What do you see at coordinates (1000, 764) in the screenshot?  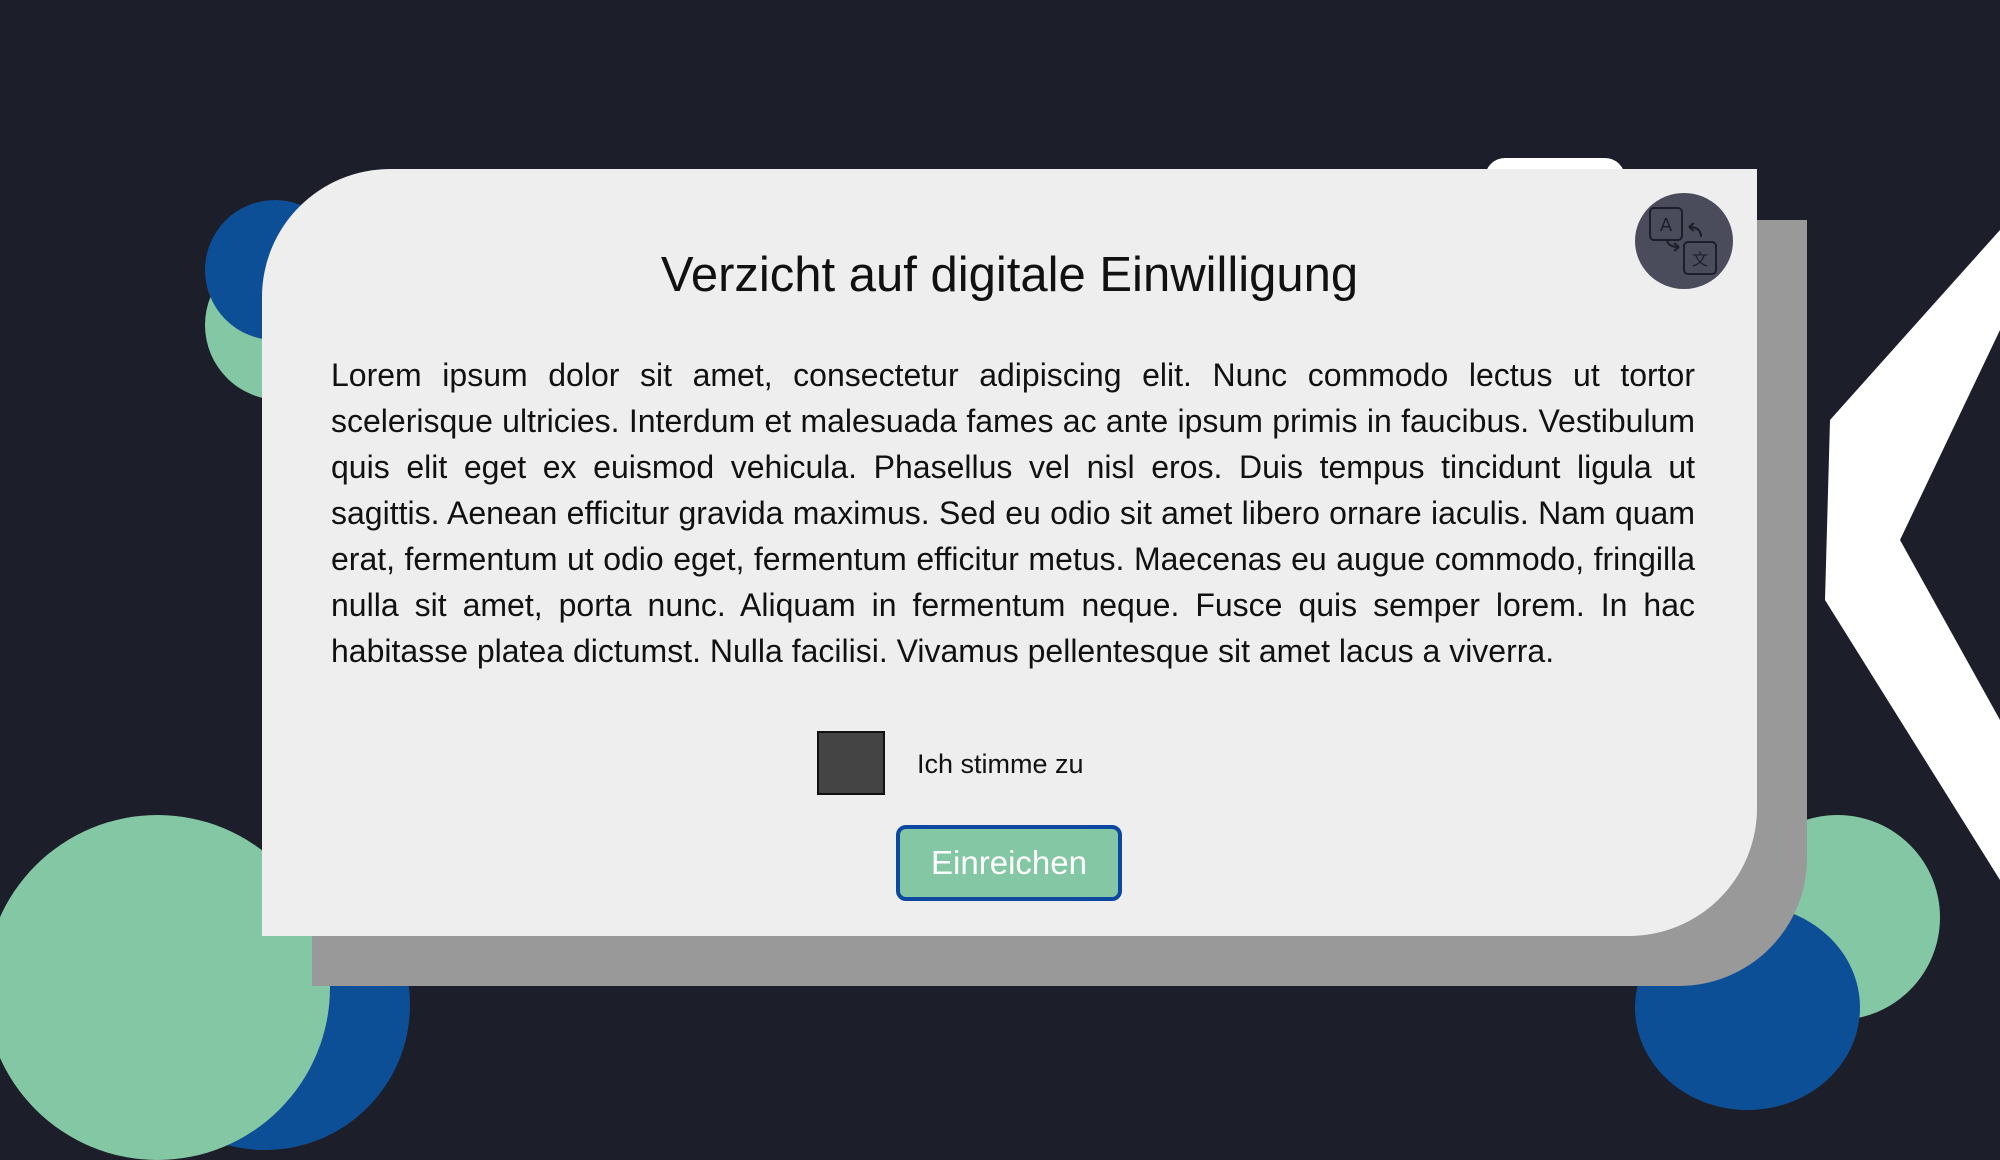 I see `consent-label: Ich stimme zu` at bounding box center [1000, 764].